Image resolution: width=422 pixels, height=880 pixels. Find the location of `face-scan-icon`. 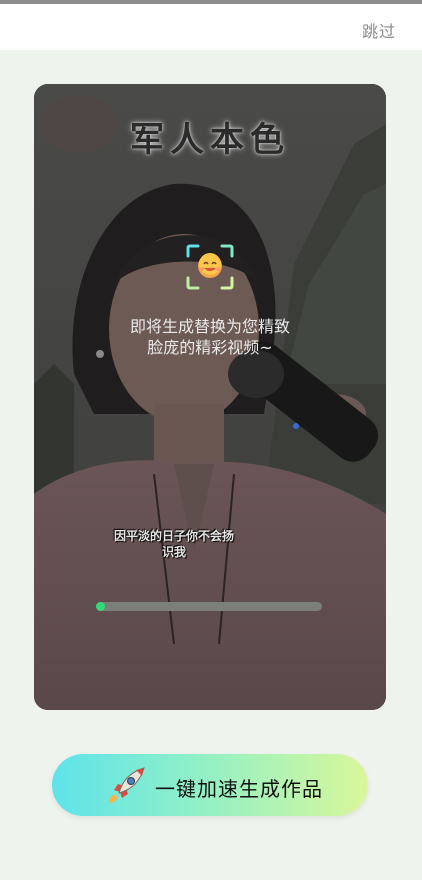

face-scan-icon is located at coordinates (210, 267).